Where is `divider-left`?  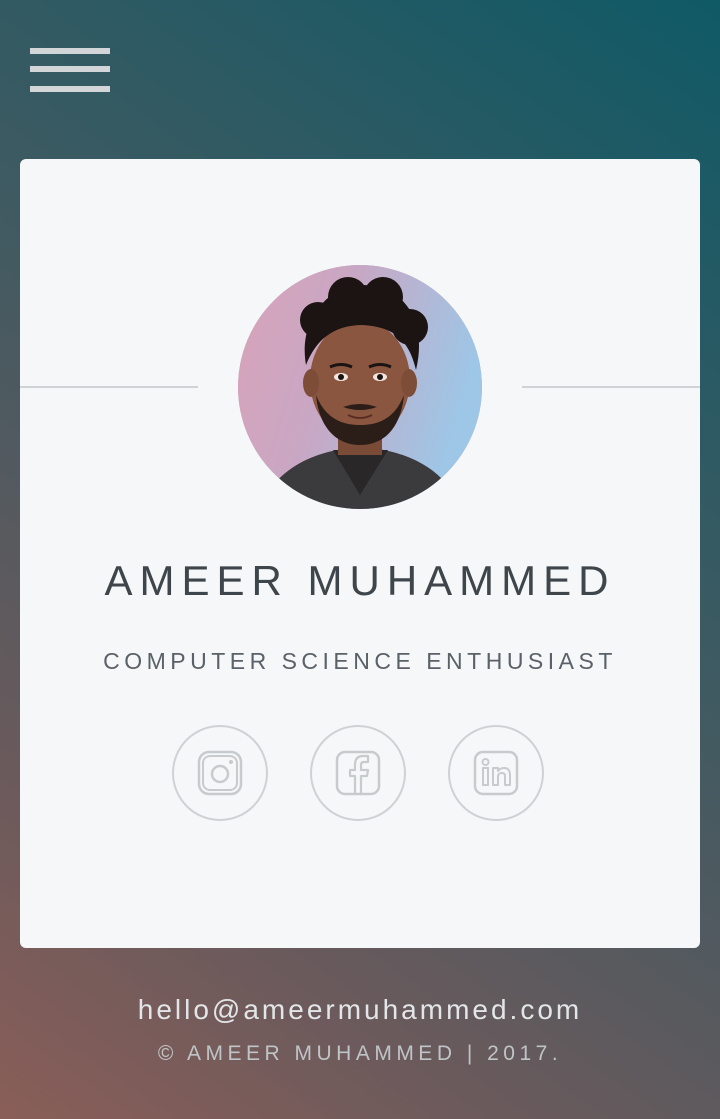
divider-left is located at coordinates (109, 387).